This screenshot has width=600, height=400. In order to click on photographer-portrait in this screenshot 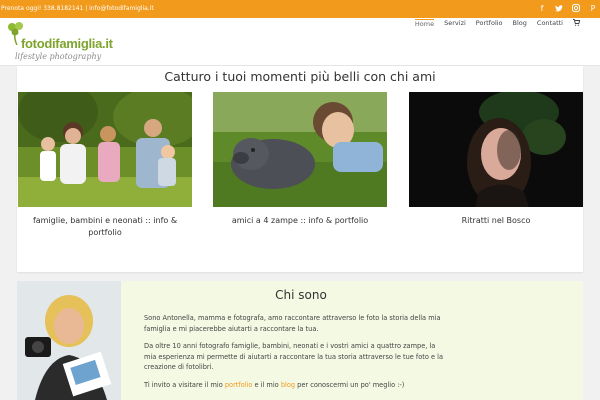, I will do `click(69, 340)`.